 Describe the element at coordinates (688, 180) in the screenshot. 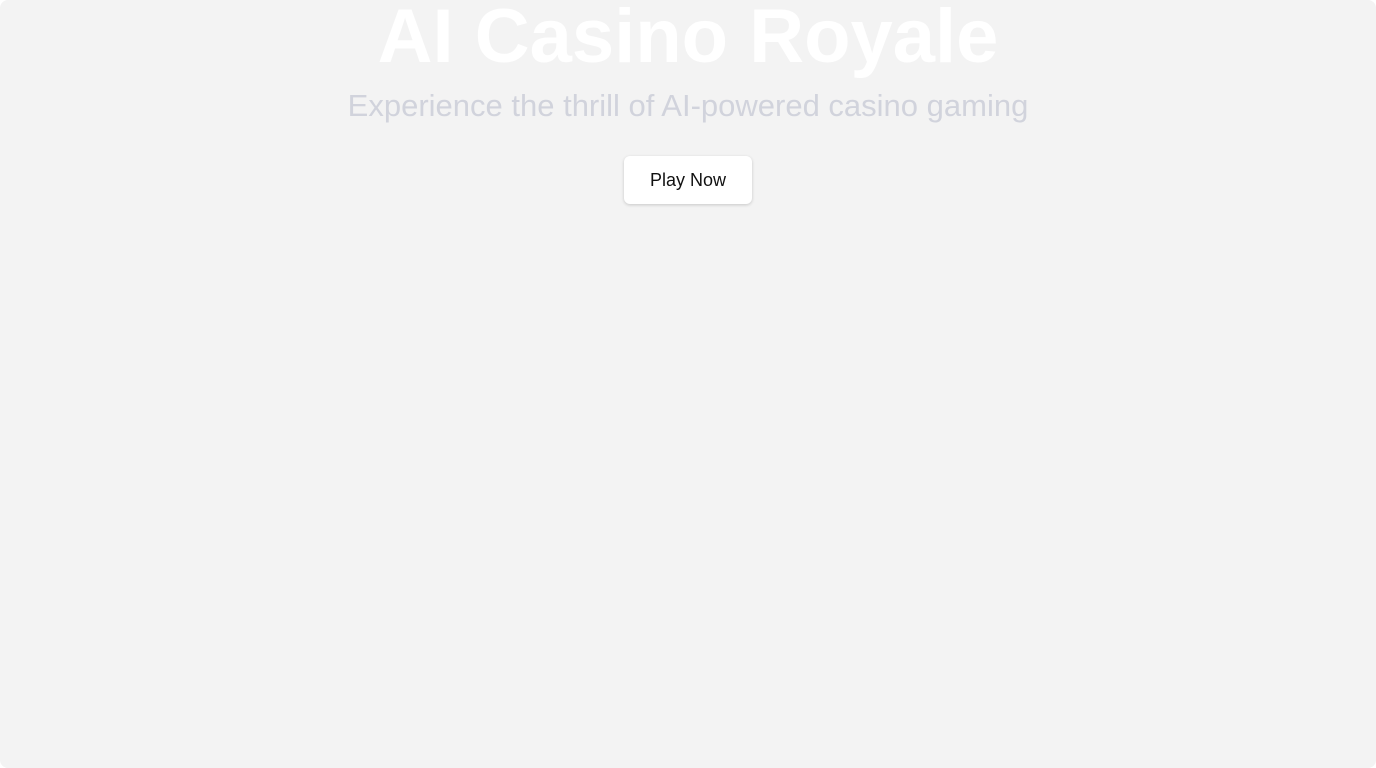

I see `play-now-button: Play Now` at that location.